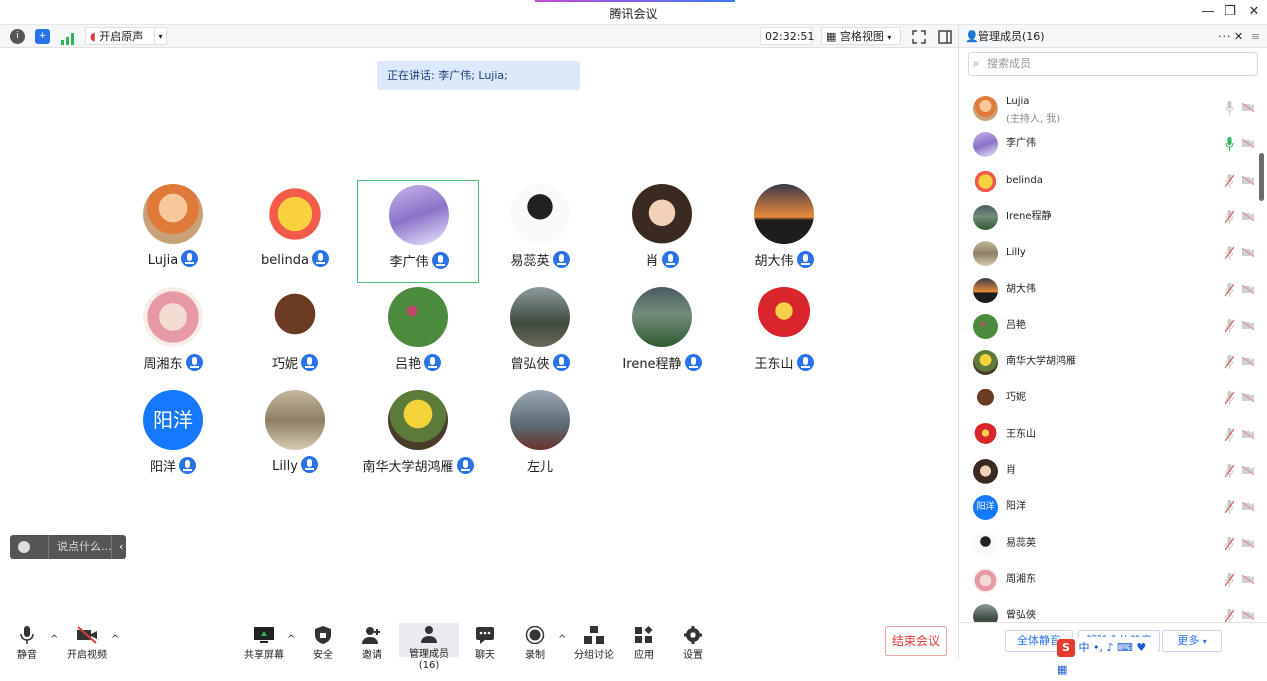 This screenshot has height=681, width=1267. I want to click on member-row: 南华大学胡鸿雁, so click(1109, 364).